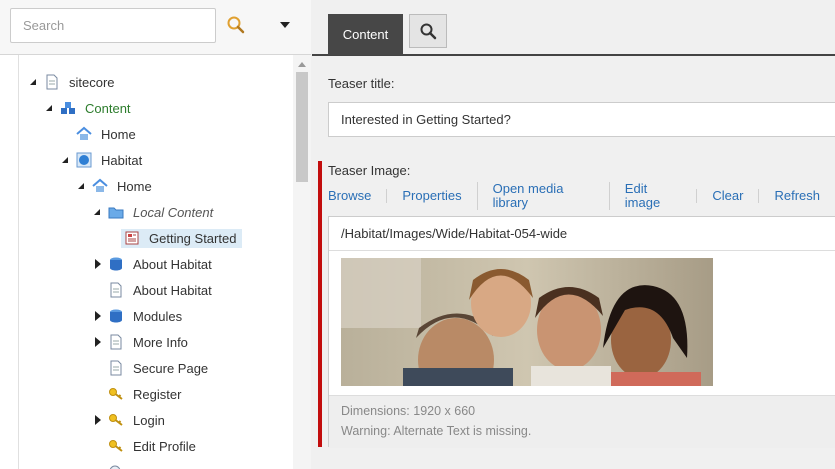 The height and width of the screenshot is (469, 835). I want to click on tree-node-label: Habitat, so click(122, 160).